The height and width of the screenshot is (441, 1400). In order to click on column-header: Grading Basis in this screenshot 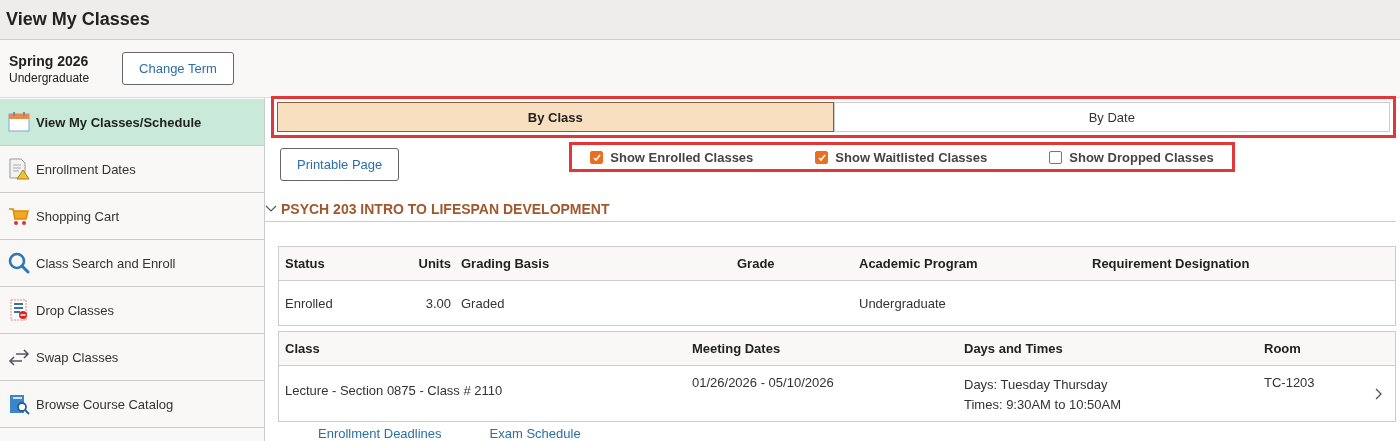, I will do `click(506, 263)`.